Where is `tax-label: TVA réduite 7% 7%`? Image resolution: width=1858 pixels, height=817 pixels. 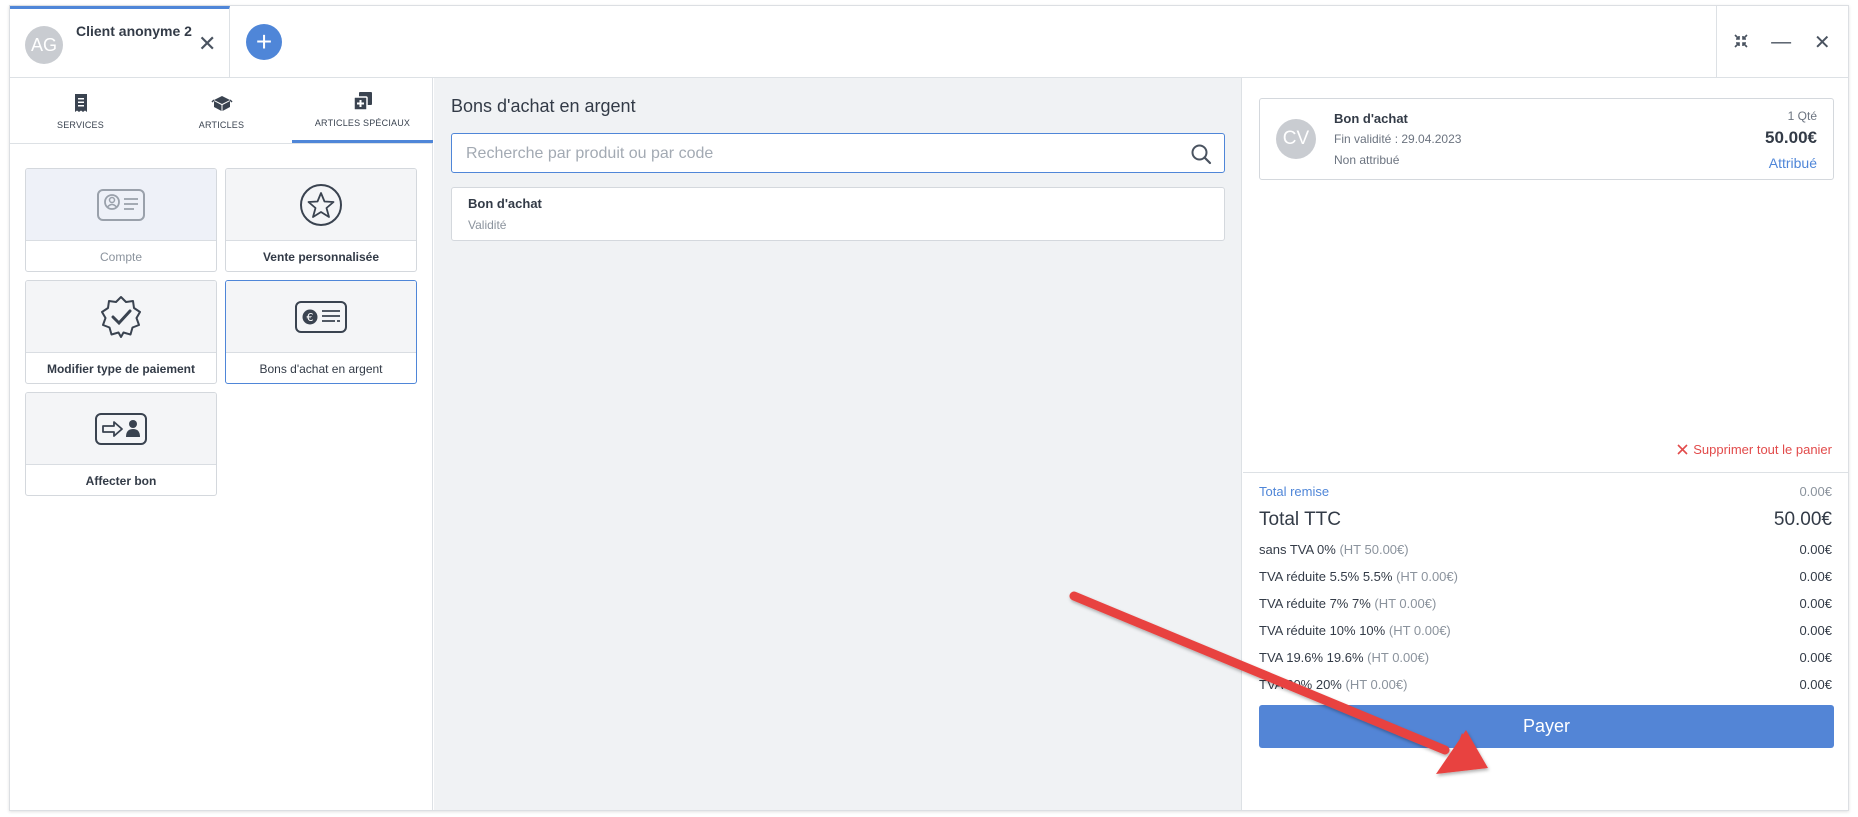
tax-label: TVA réduite 7% 7% is located at coordinates (1315, 603).